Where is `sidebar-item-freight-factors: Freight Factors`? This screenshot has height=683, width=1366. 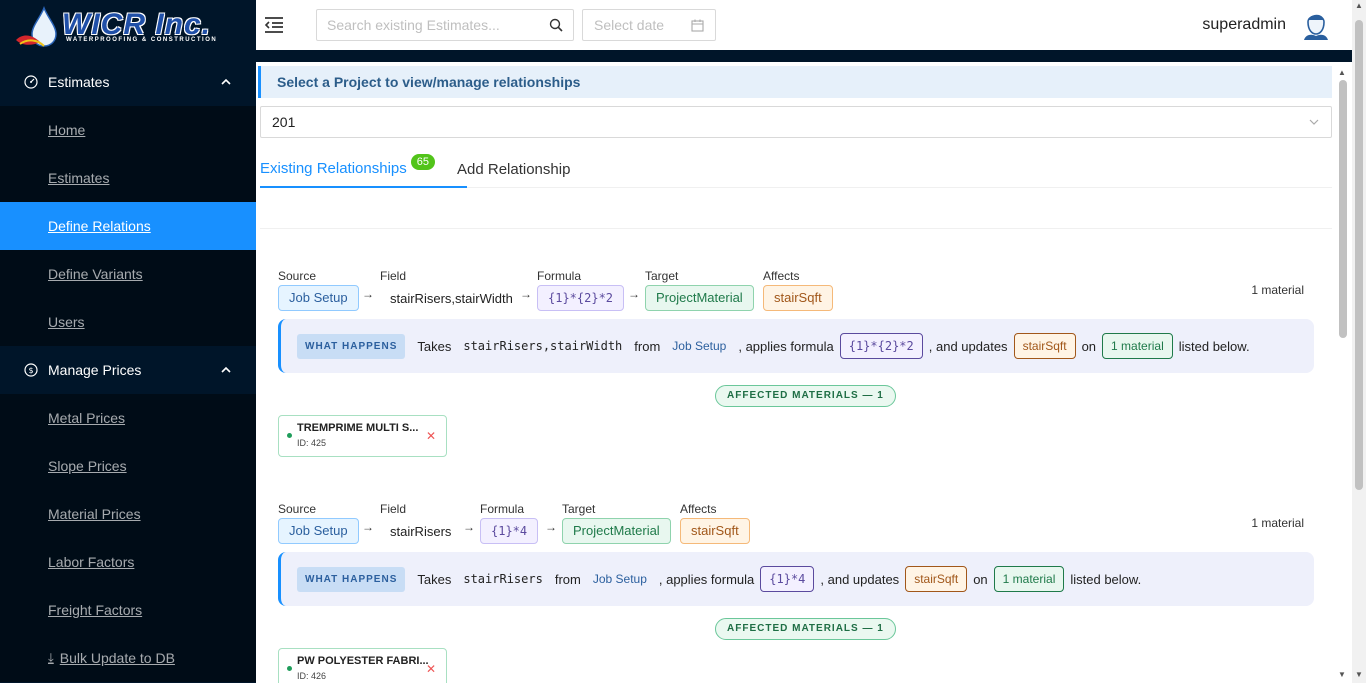
sidebar-item-freight-factors: Freight Factors is located at coordinates (128, 610).